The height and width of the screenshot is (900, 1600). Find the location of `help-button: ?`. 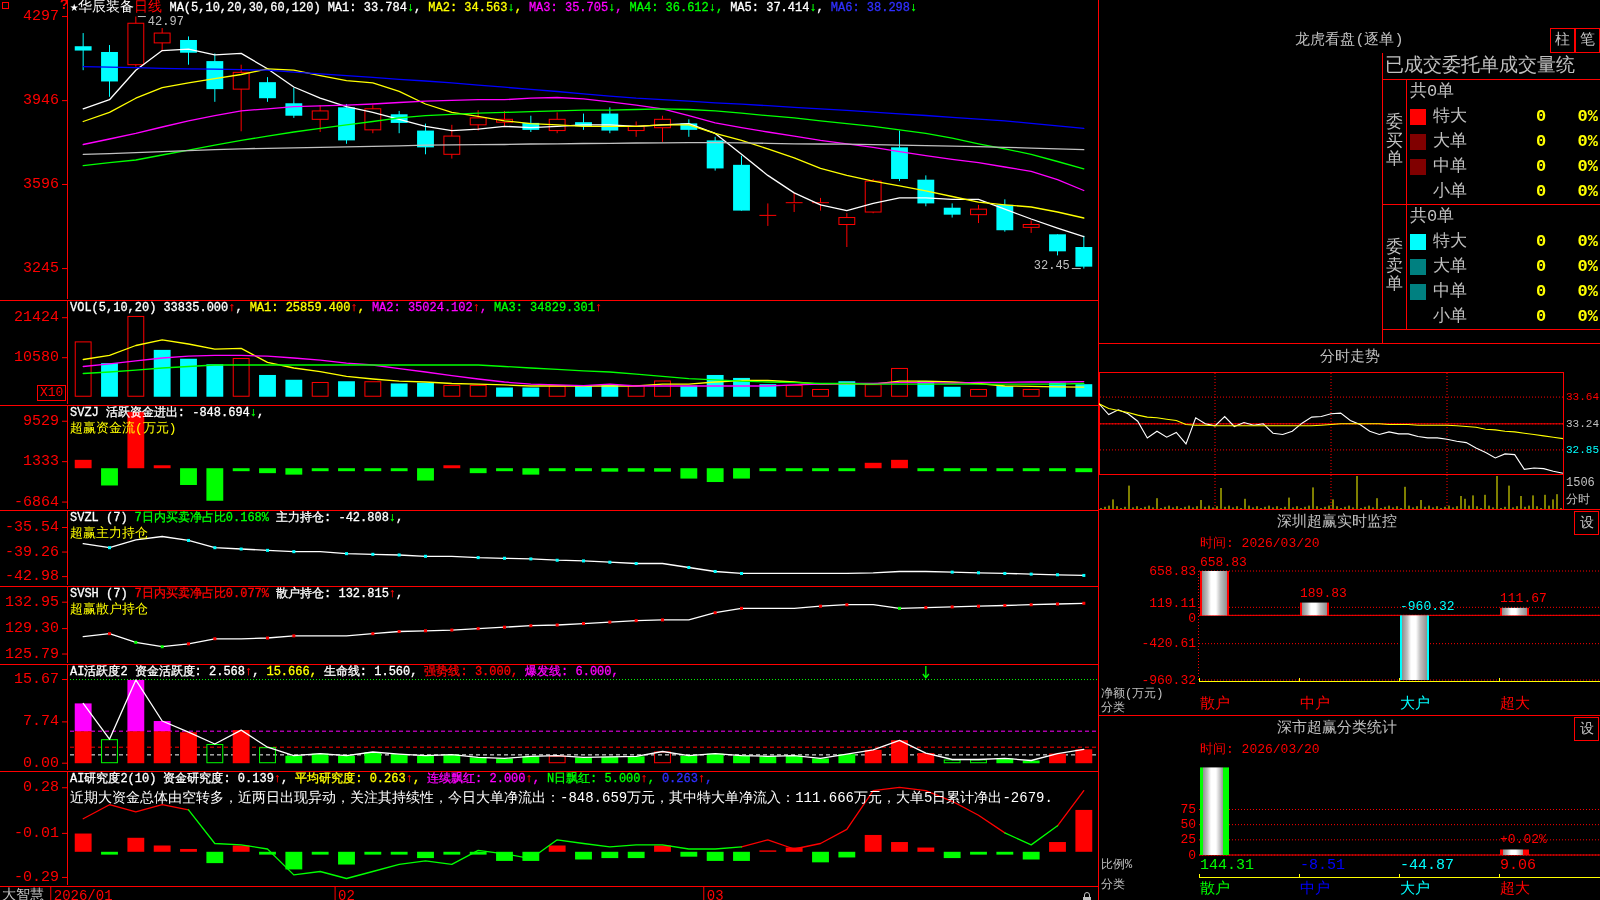

help-button: ? is located at coordinates (64, 6).